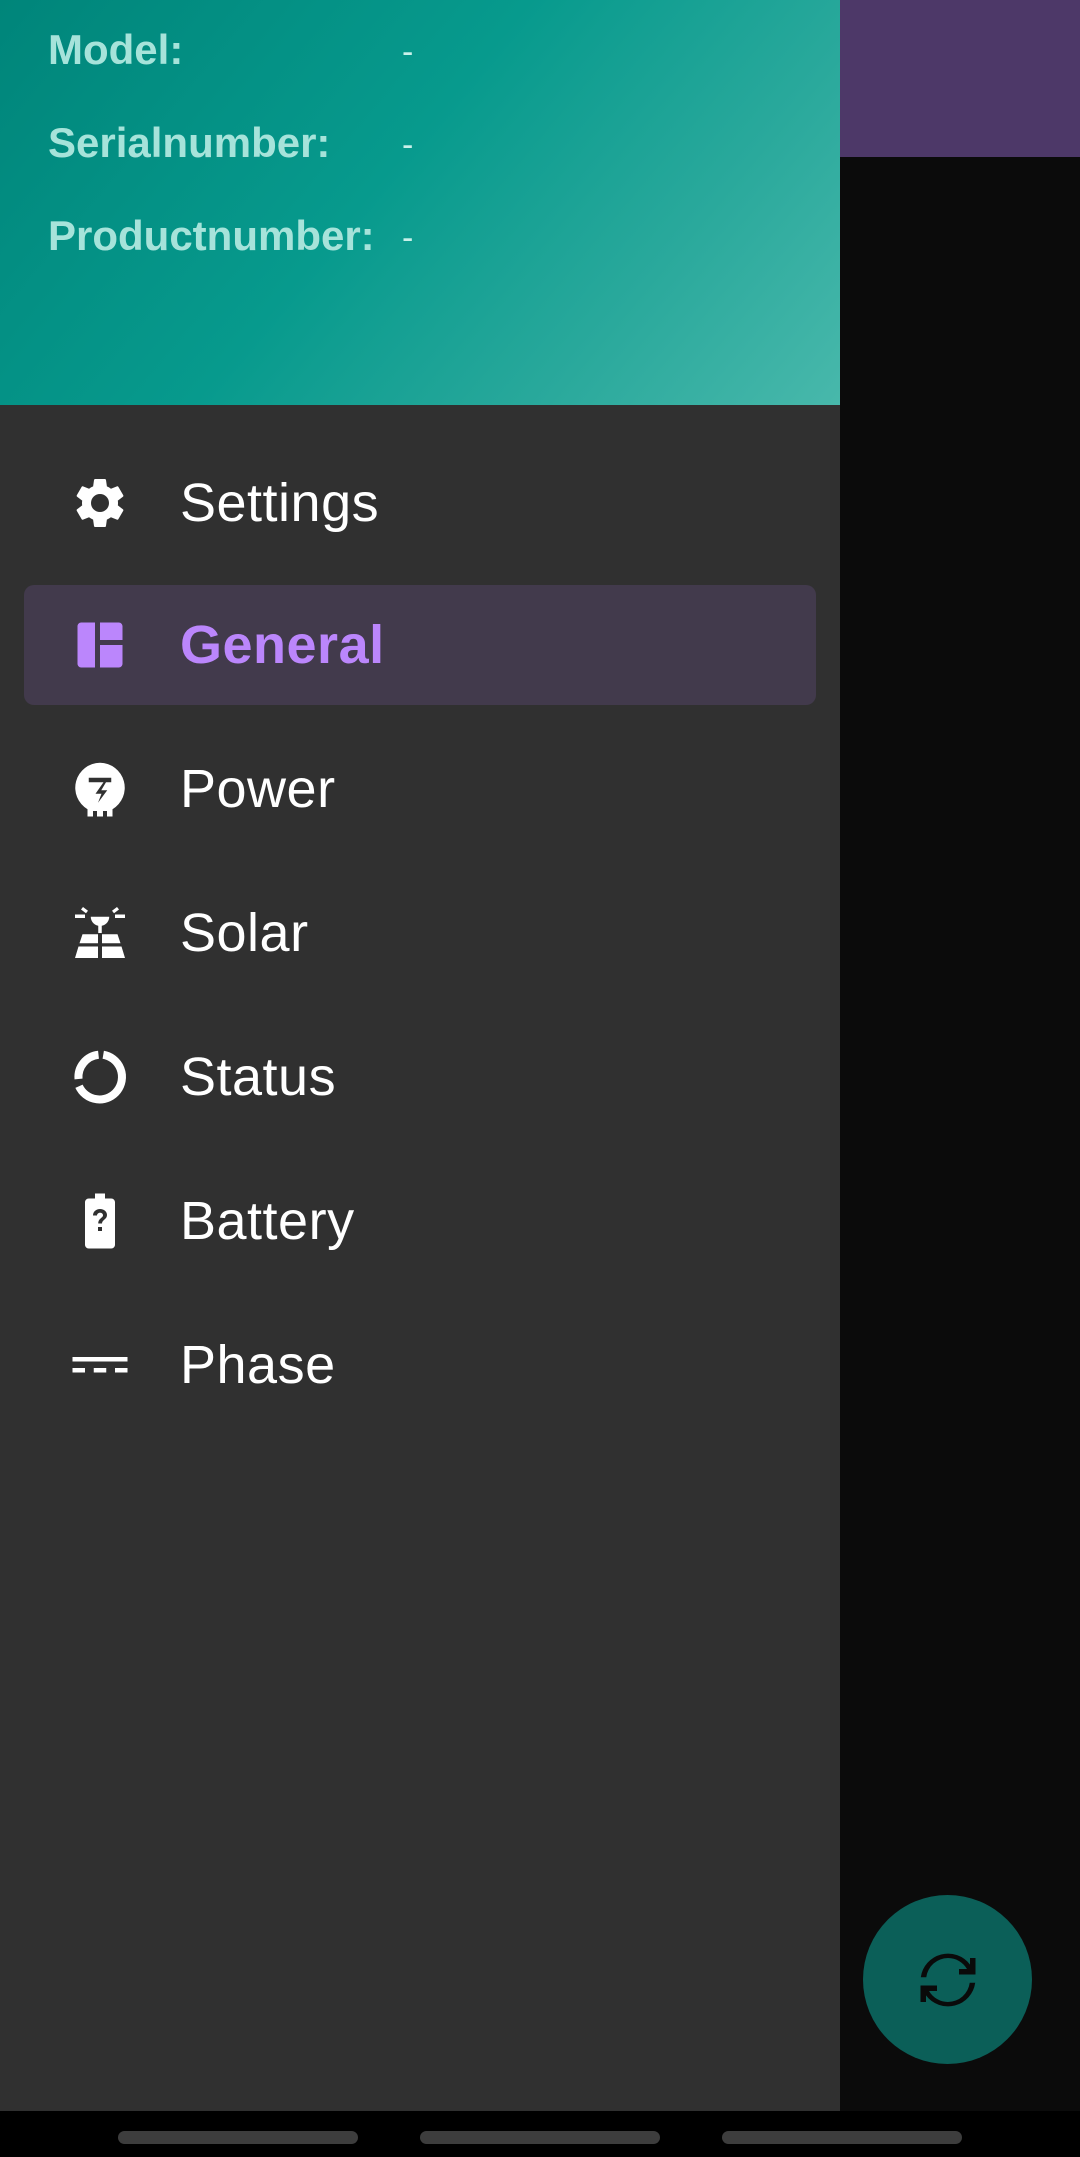 This screenshot has width=1080, height=2157. I want to click on solar-panel-icon, so click(100, 933).